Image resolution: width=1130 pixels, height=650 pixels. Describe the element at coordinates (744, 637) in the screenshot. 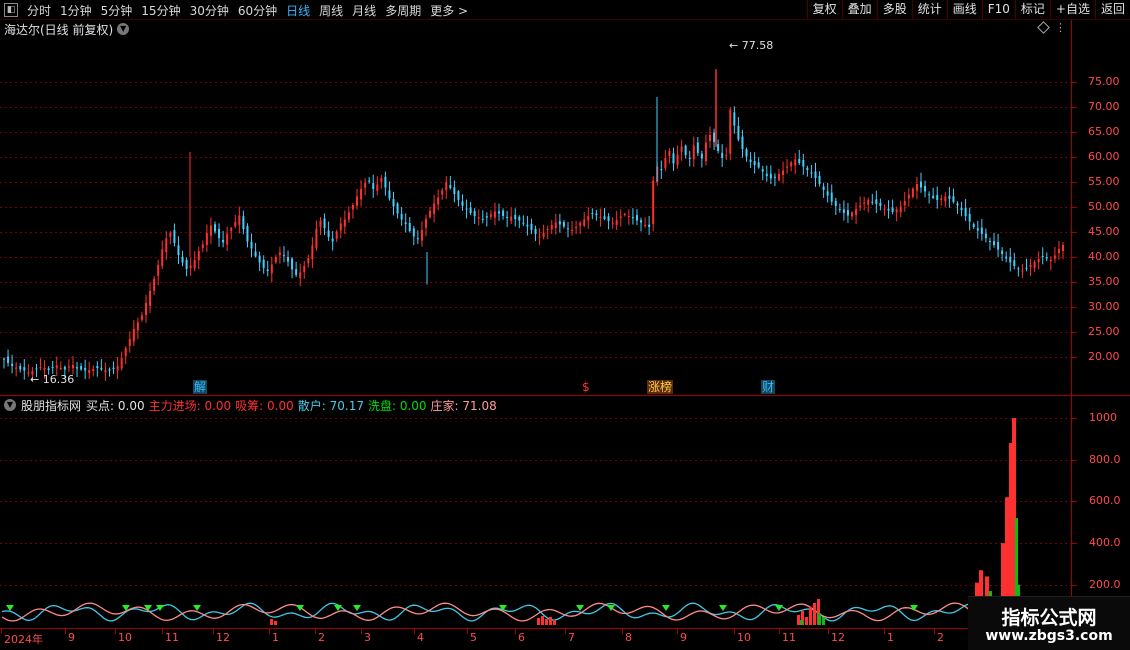

I see `date-tick-label: 10` at that location.